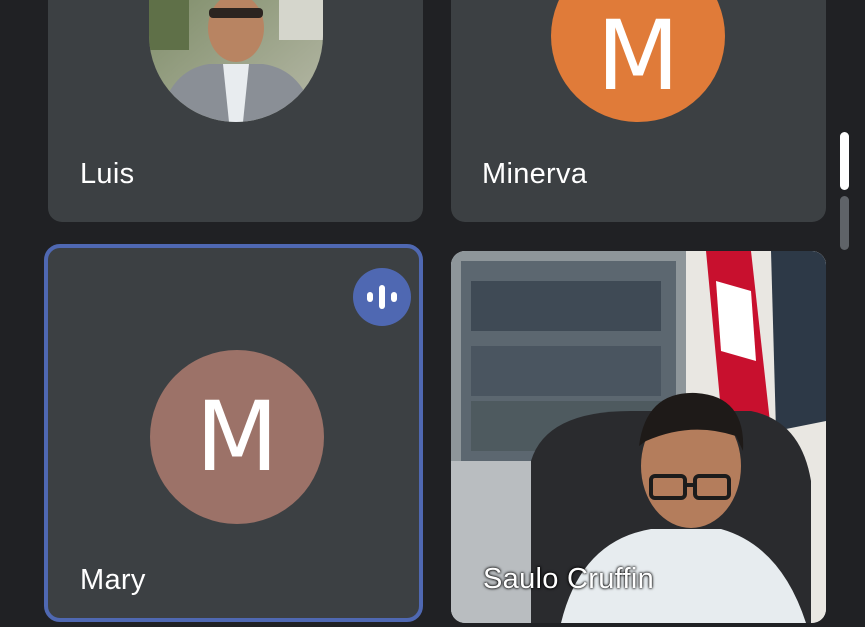 This screenshot has height=627, width=865. I want to click on participant-avatar-minerva: M, so click(638, 61).